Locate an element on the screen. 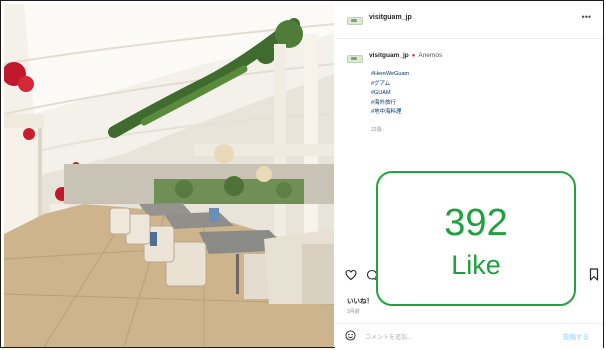 This screenshot has height=350, width=606. post-comment-button: 投稿する is located at coordinates (576, 336).